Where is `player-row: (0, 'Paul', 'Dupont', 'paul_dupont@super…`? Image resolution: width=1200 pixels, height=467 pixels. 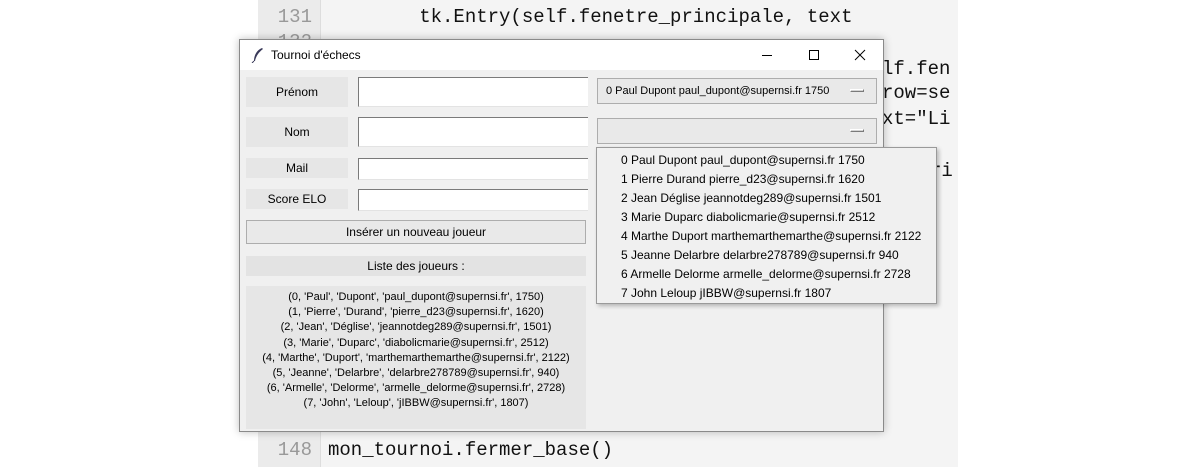
player-row: (0, 'Paul', 'Dupont', 'paul_dupont@super… is located at coordinates (416, 297).